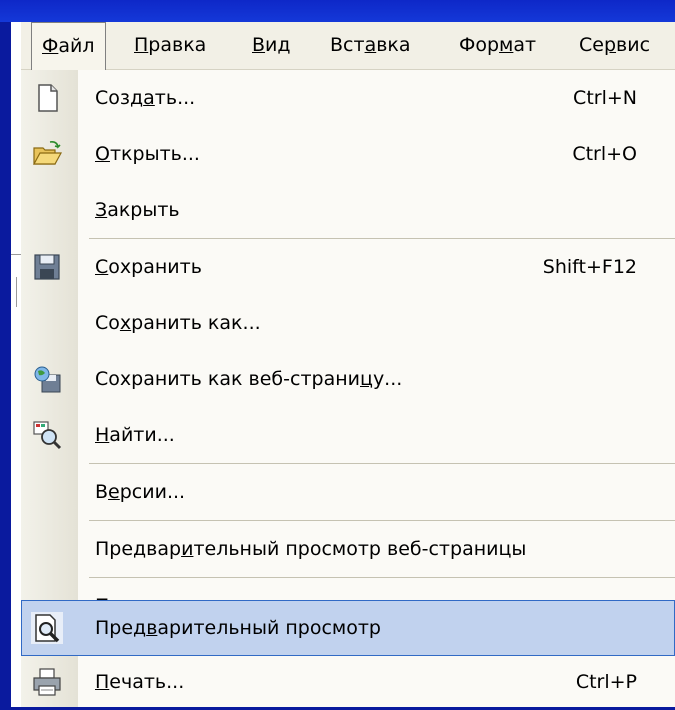  I want to click on menu-edit: Правка, so click(170, 45).